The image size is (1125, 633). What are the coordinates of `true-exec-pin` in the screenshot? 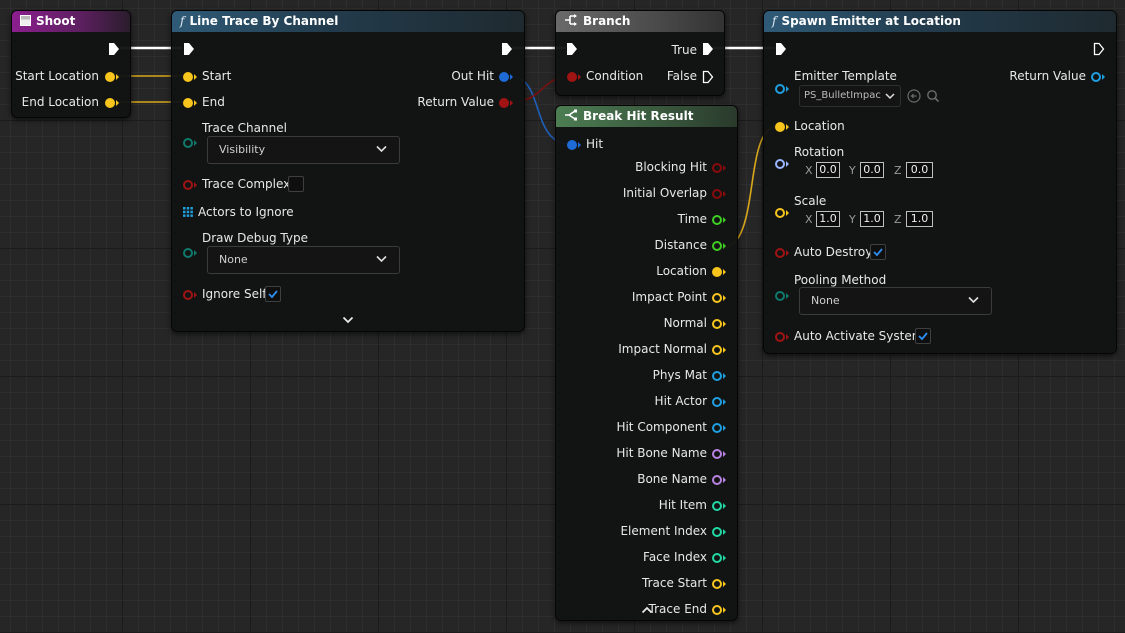 It's located at (708, 49).